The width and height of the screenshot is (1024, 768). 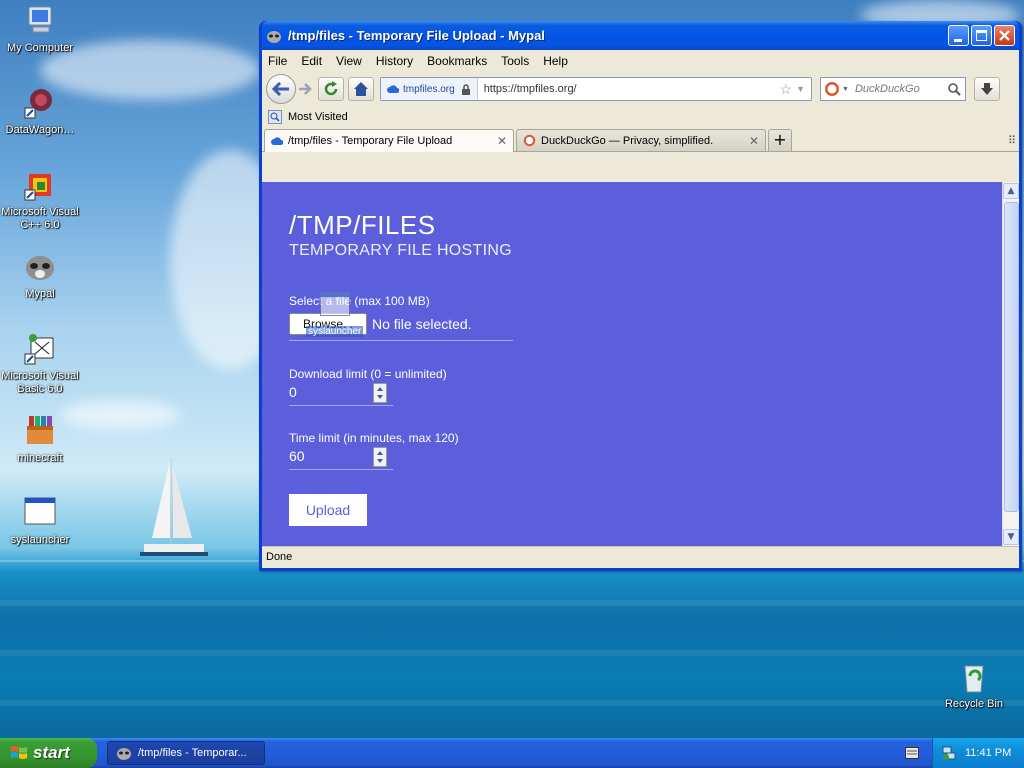 What do you see at coordinates (318, 117) in the screenshot?
I see `most-visited-link: Most Visited` at bounding box center [318, 117].